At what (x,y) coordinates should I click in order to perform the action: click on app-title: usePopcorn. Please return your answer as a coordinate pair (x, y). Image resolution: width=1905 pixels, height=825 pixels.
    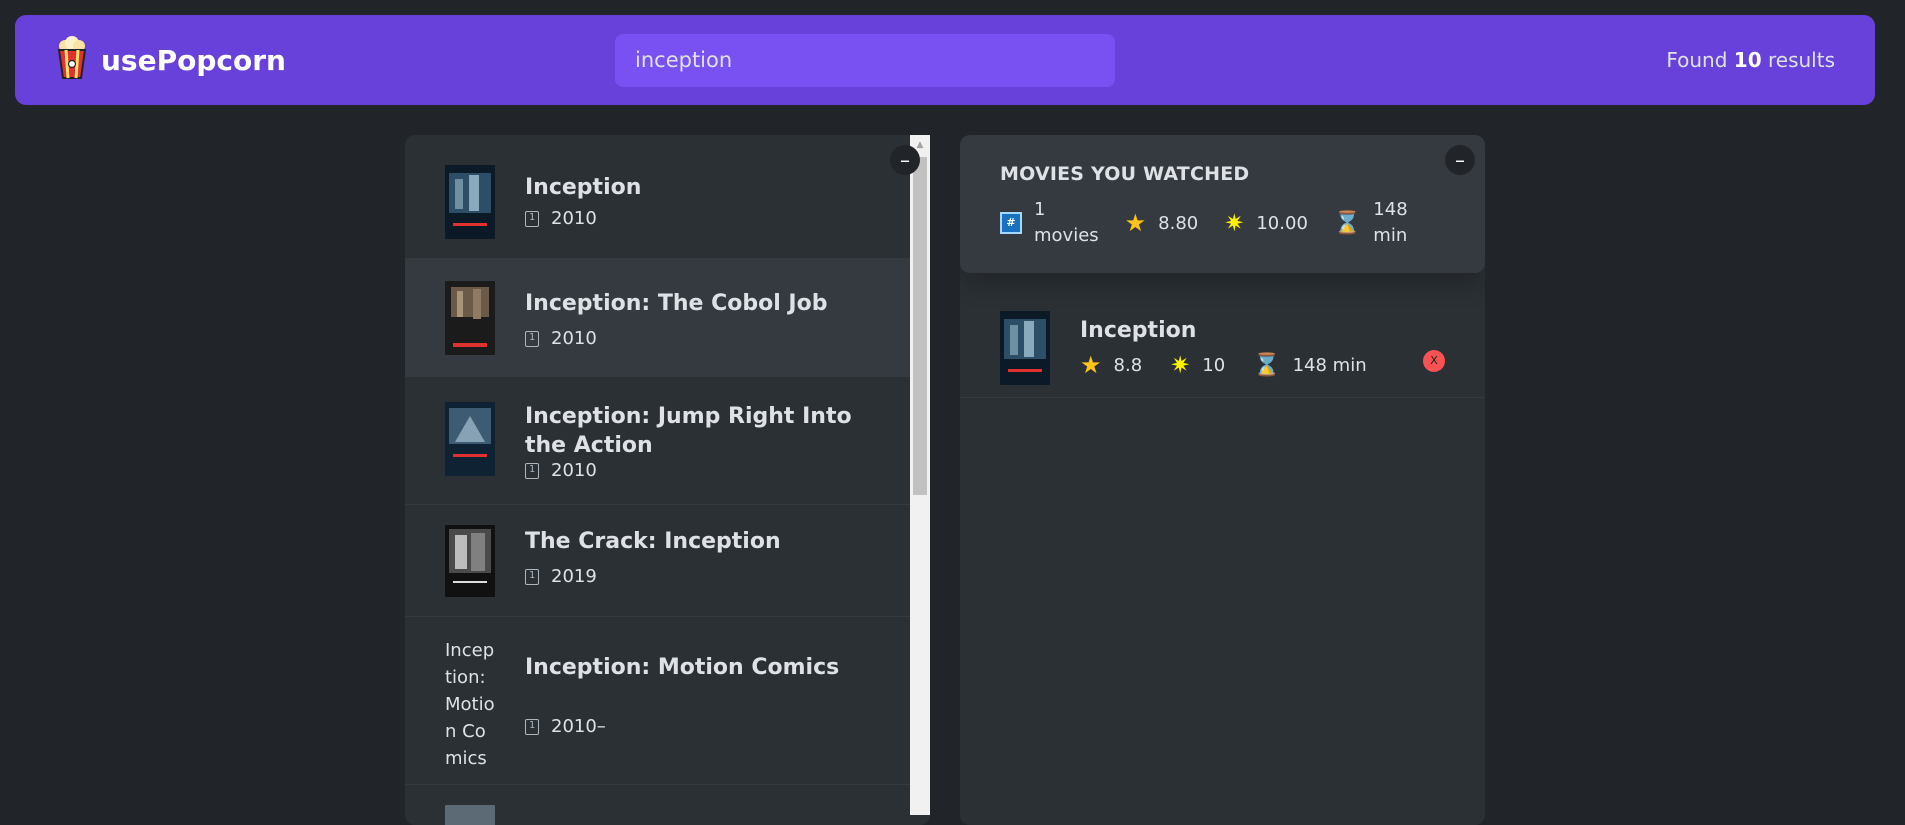
    Looking at the image, I should click on (193, 60).